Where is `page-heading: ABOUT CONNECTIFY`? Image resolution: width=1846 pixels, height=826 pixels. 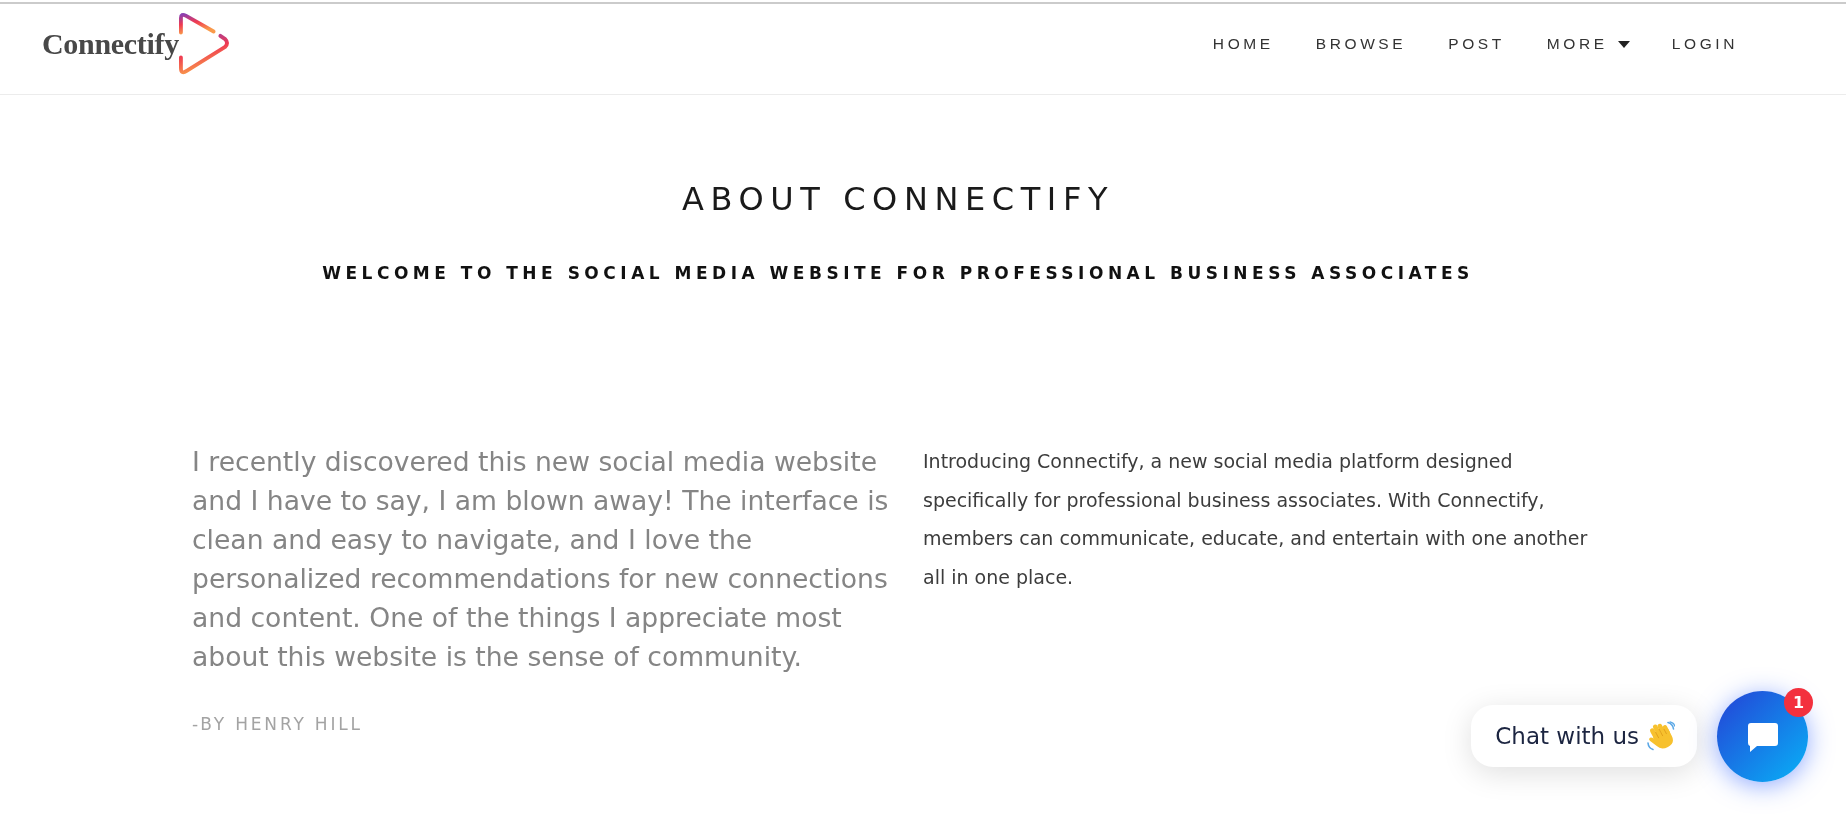
page-heading: ABOUT CONNECTIFY is located at coordinates (898, 199).